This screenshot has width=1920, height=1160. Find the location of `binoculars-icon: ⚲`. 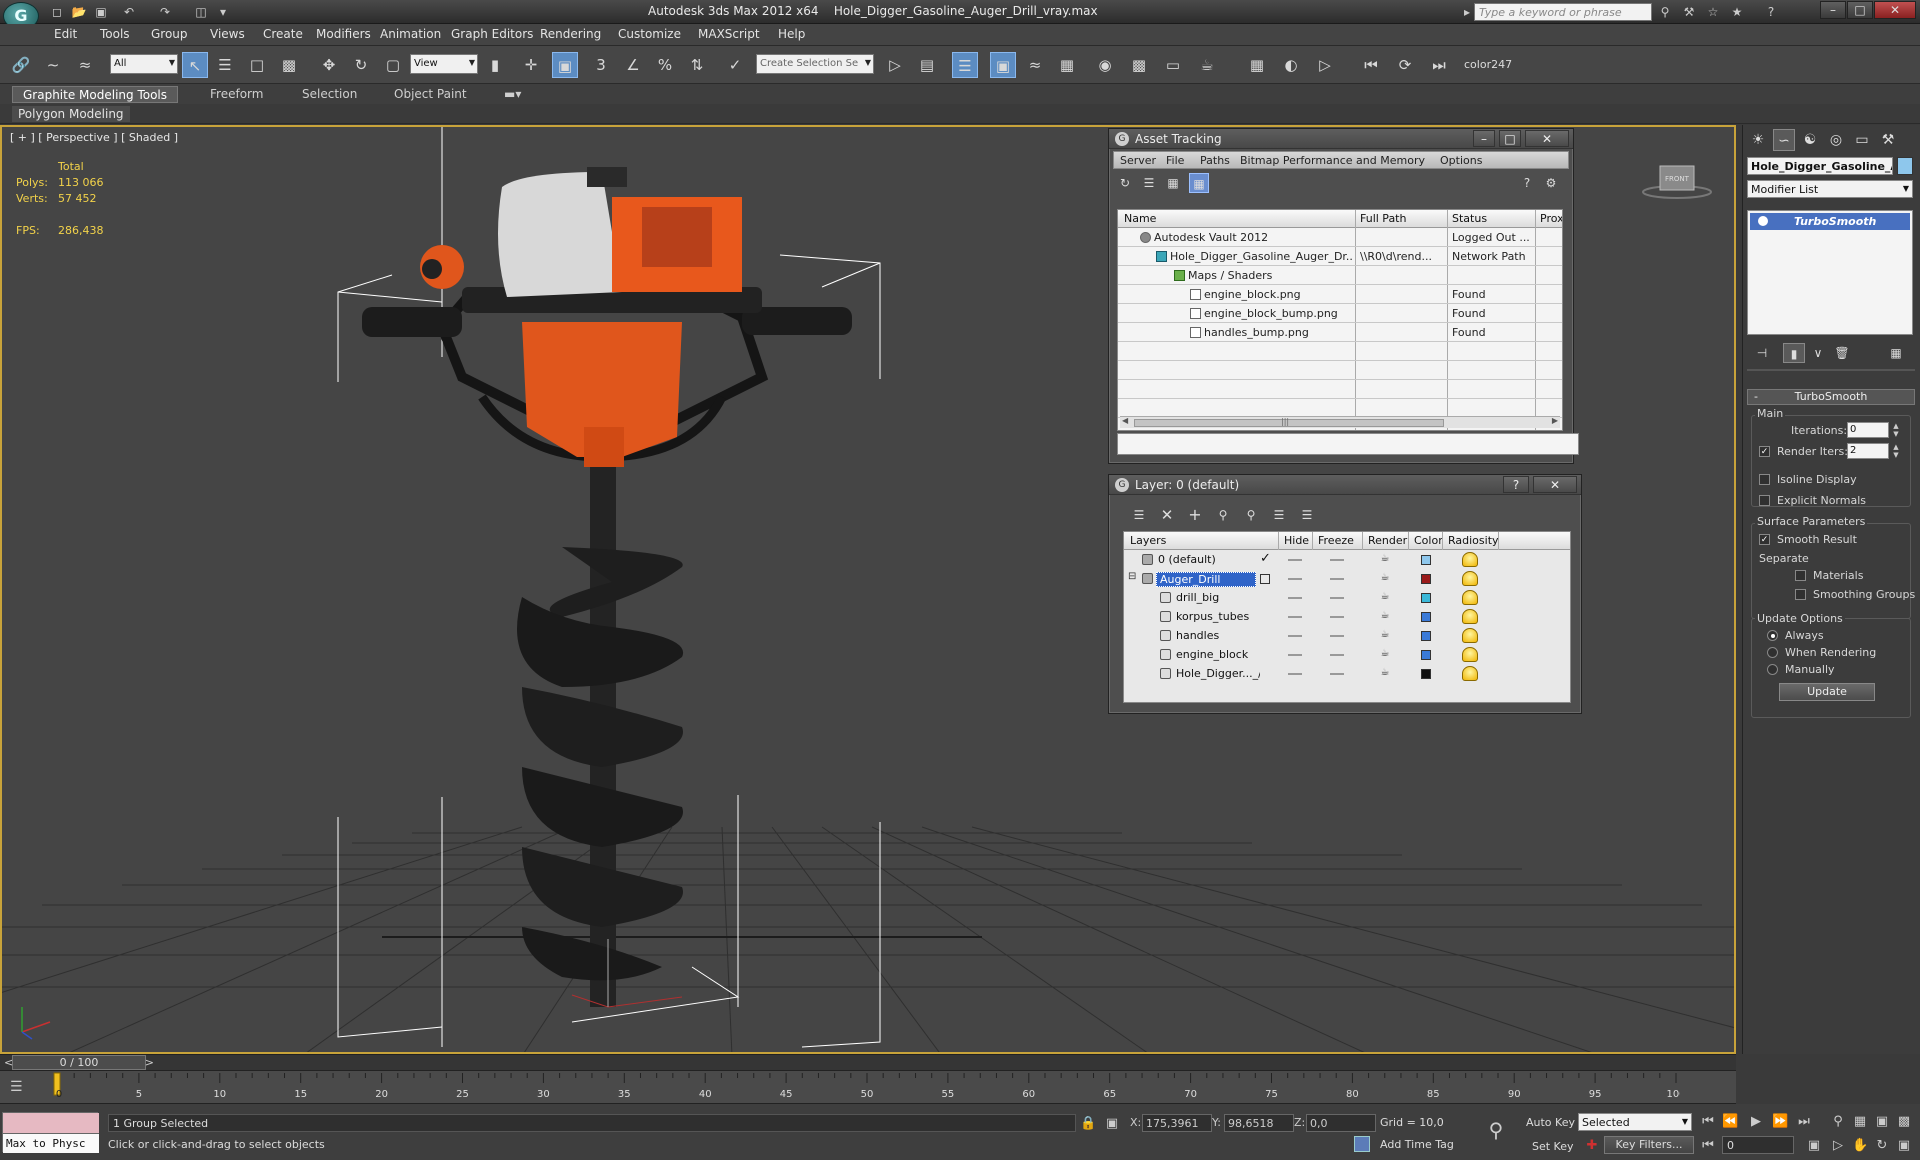

binoculars-icon: ⚲ is located at coordinates (1665, 12).